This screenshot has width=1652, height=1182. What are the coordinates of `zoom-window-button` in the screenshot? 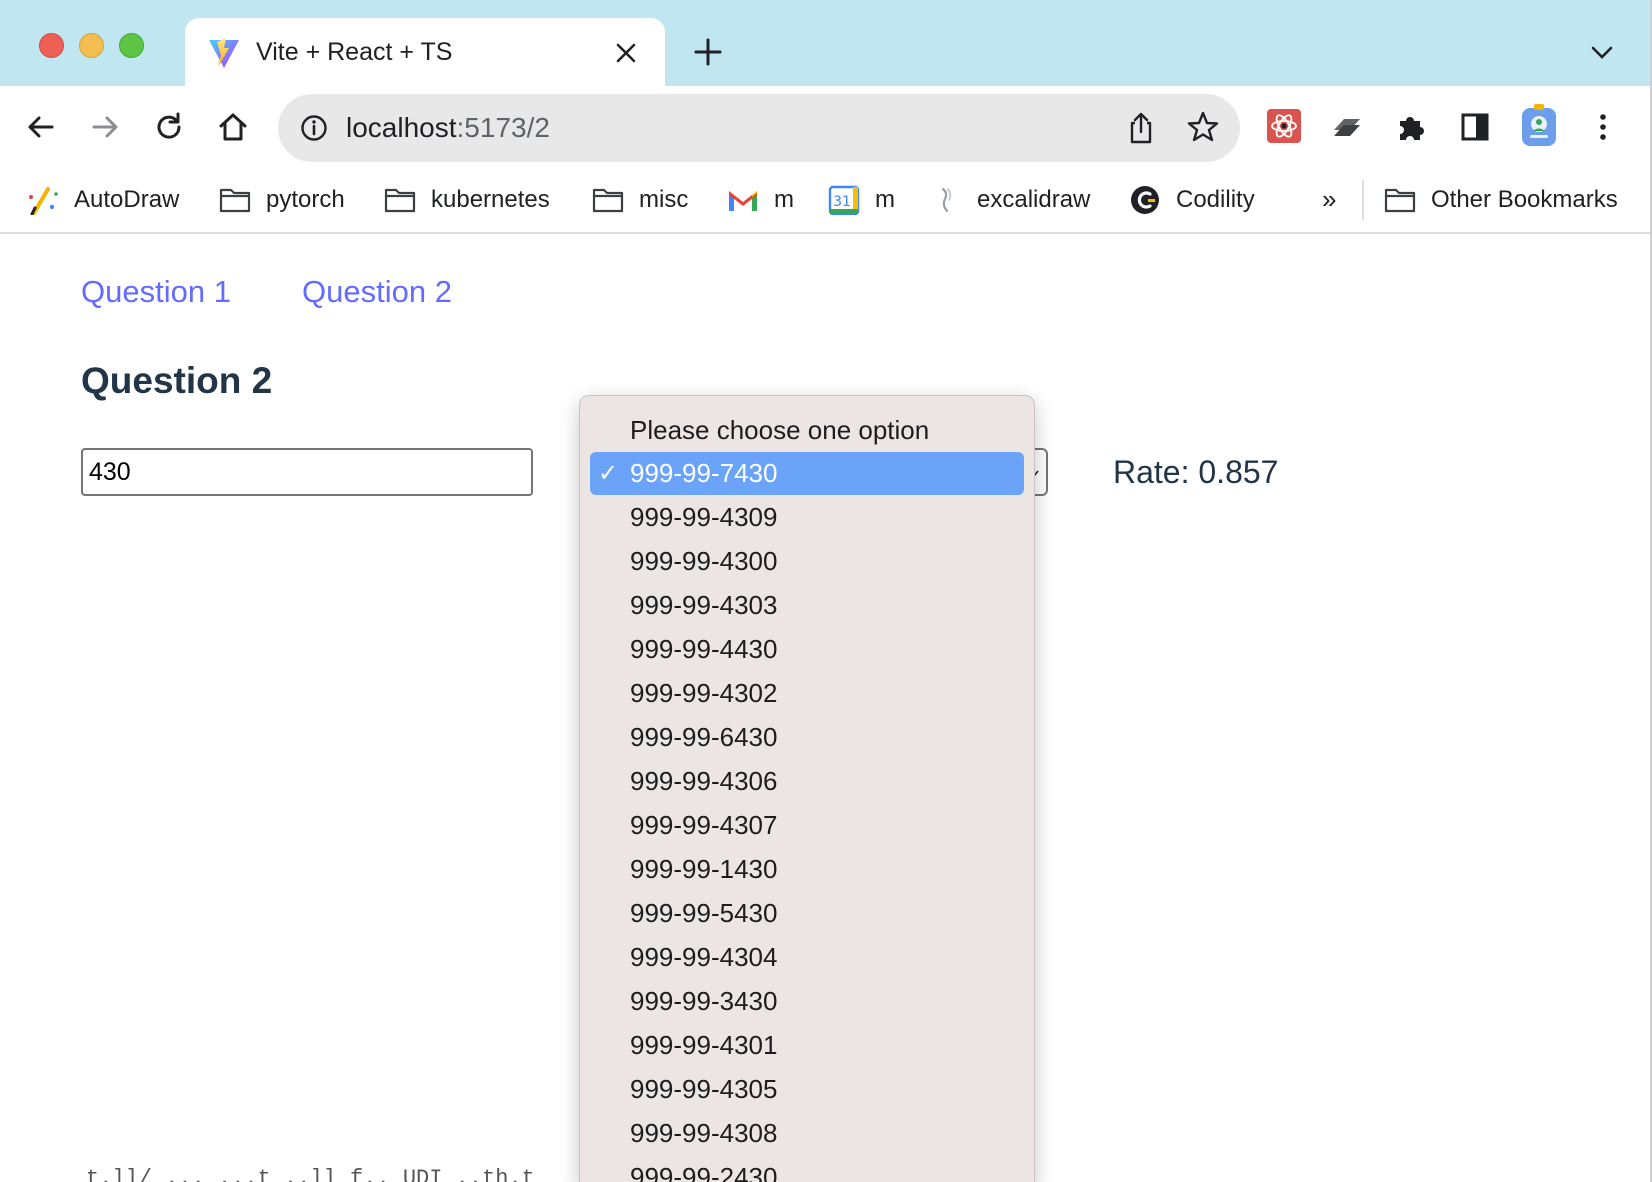 It's located at (131, 45).